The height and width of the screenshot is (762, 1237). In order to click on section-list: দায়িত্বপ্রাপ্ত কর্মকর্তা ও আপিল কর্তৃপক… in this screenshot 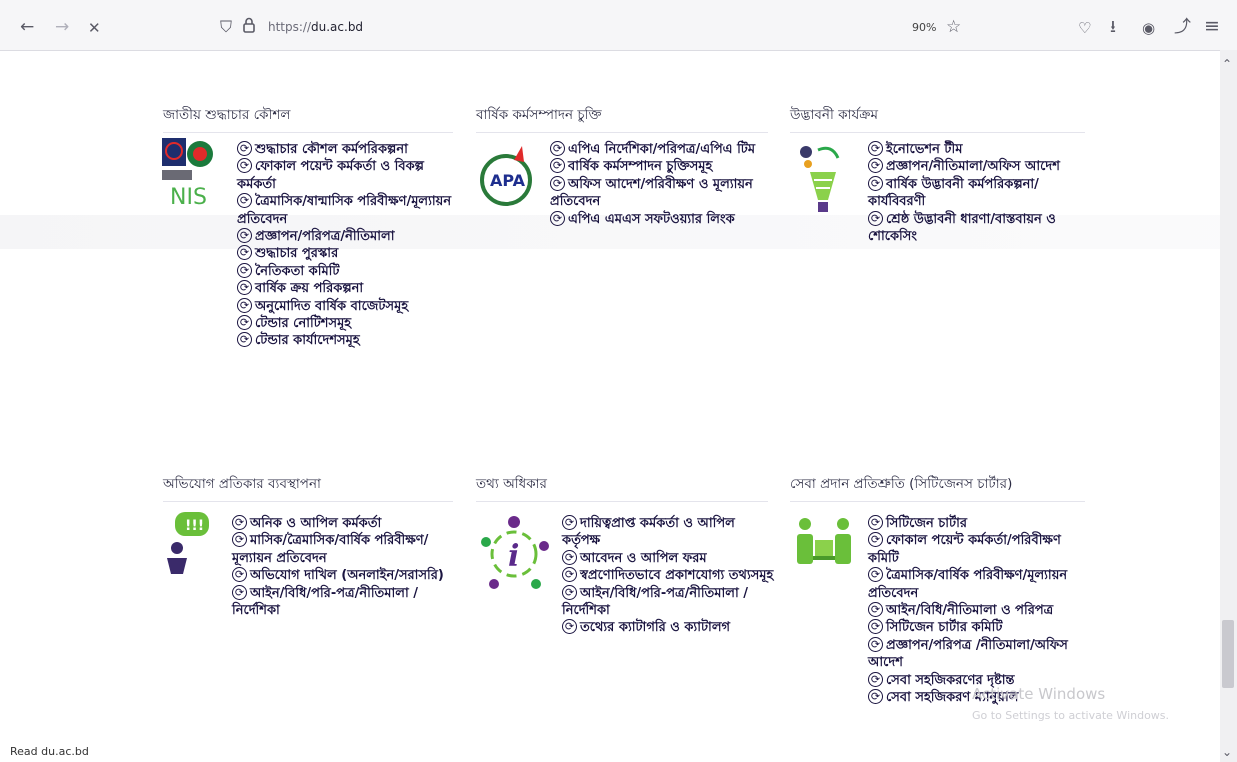, I will do `click(668, 576)`.